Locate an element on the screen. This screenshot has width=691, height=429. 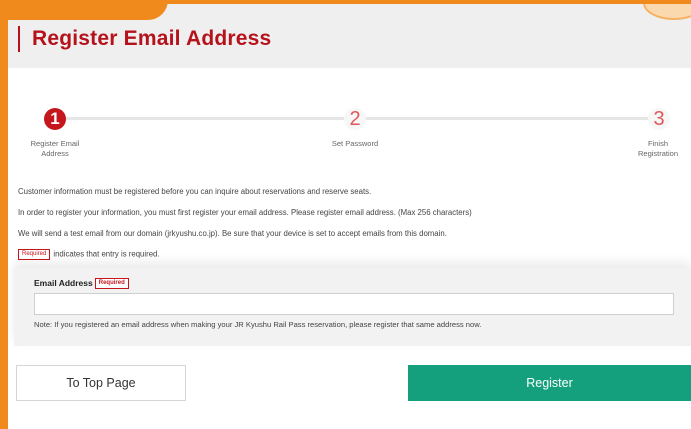
step-3-label: Finish Registration is located at coordinates (658, 148).